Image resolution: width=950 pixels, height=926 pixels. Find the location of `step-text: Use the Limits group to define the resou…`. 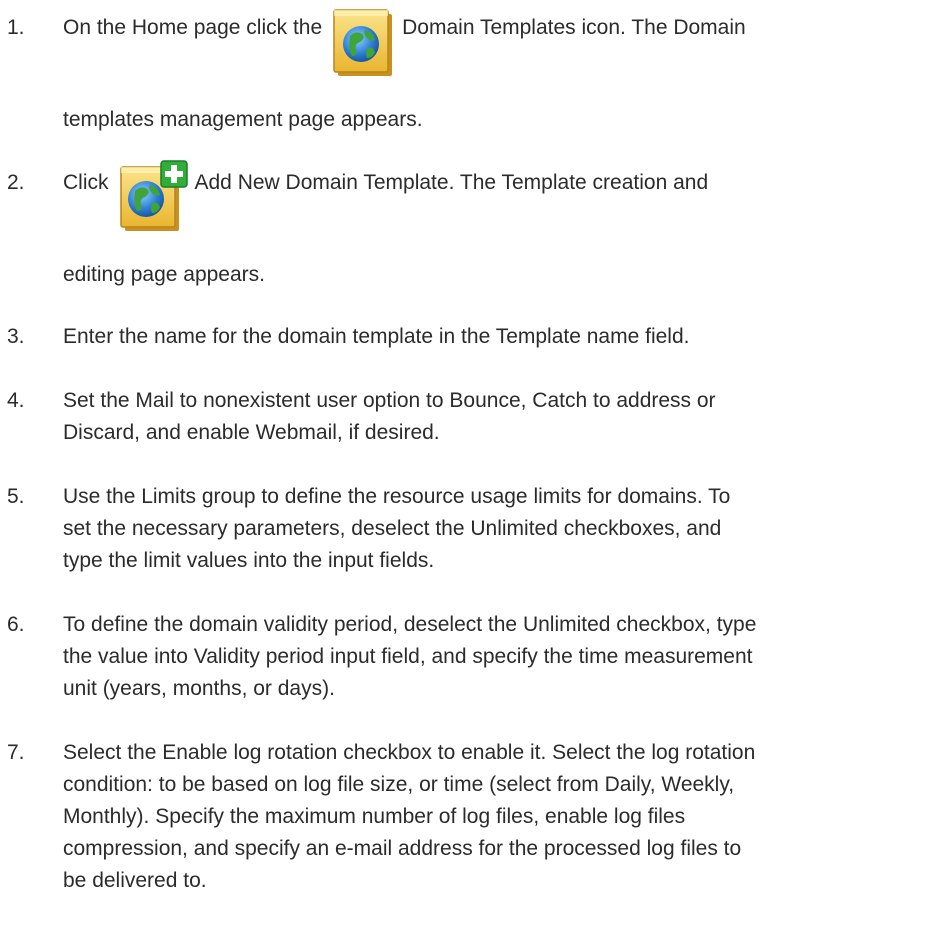

step-text: Use the Limits group to define the resou… is located at coordinates (504, 529).